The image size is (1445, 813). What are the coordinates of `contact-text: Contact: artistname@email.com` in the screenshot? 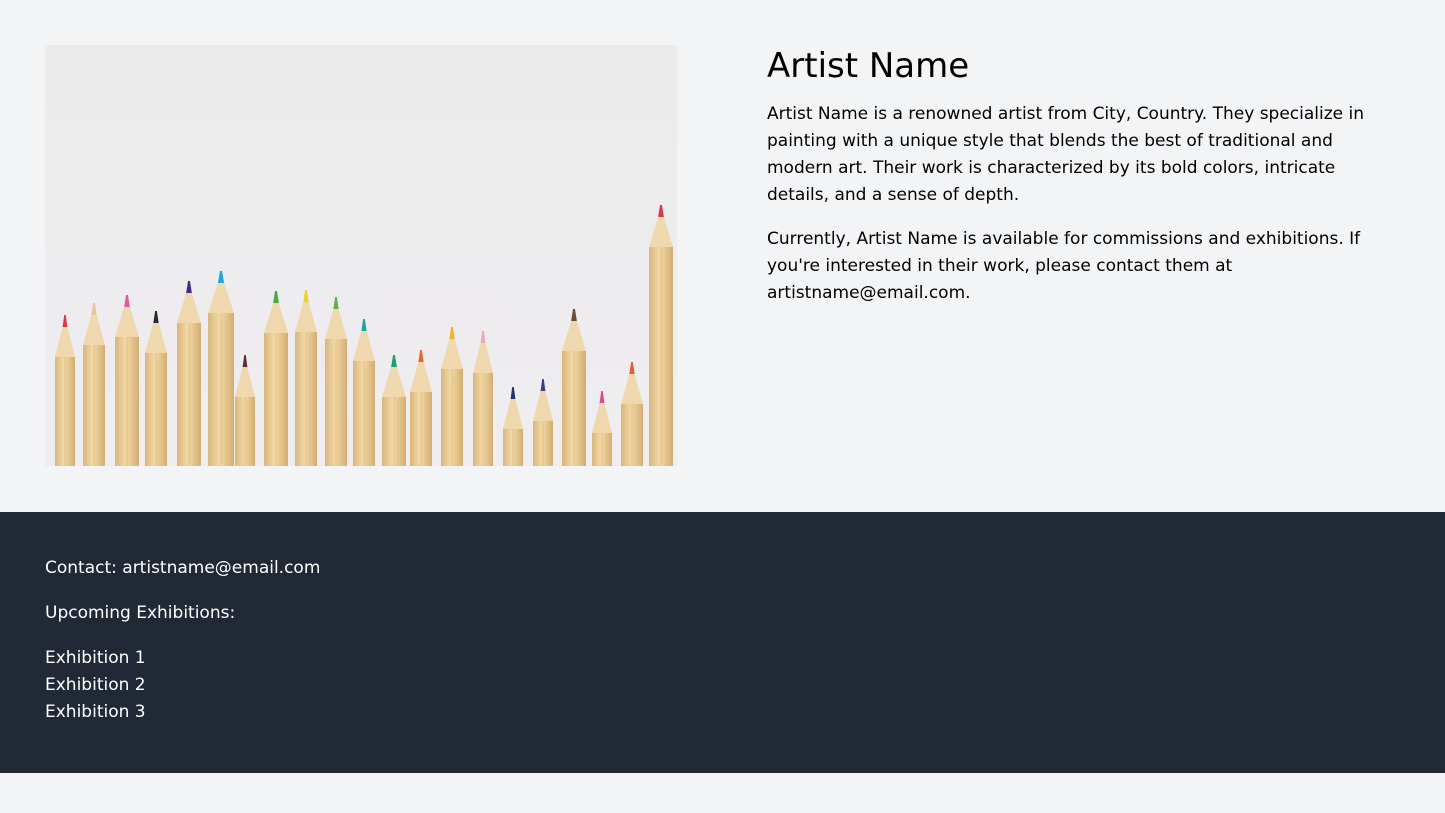 It's located at (183, 568).